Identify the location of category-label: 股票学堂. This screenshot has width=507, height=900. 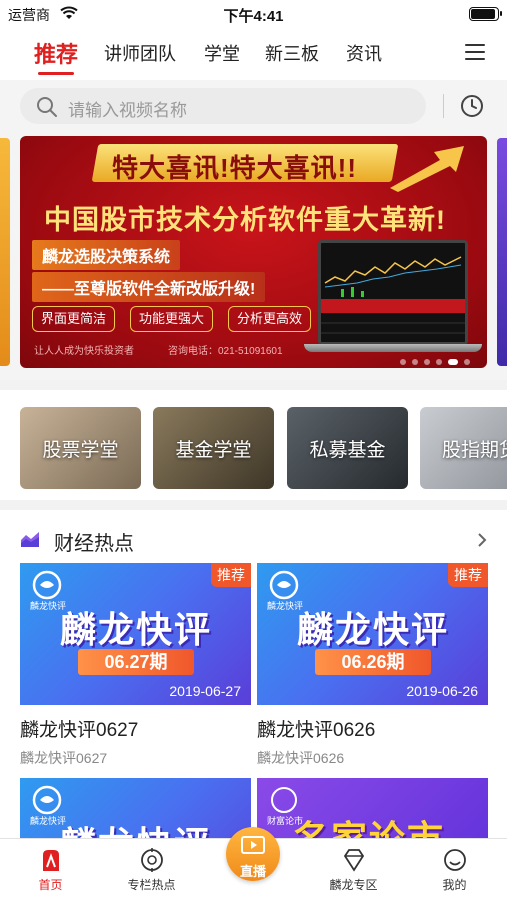
(80, 450).